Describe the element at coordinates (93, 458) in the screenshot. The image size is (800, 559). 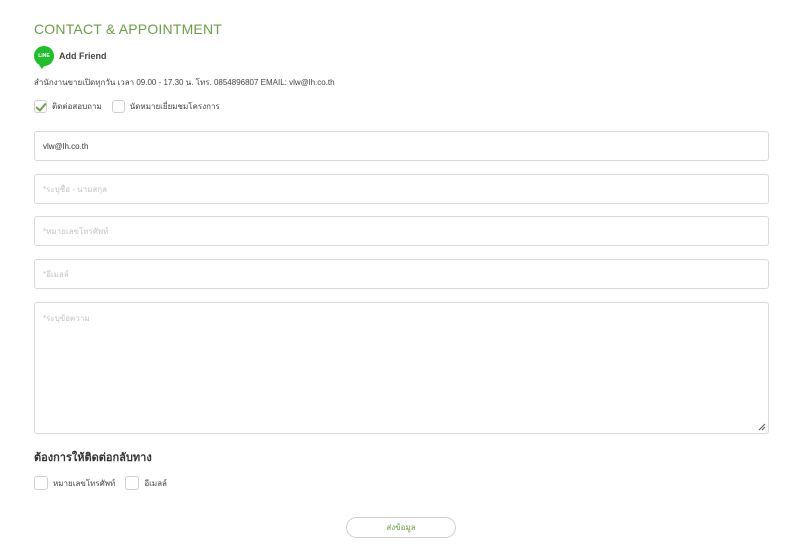
I see `contact-back-heading: ต้องการให้ติดต่อกลับทาง` at that location.